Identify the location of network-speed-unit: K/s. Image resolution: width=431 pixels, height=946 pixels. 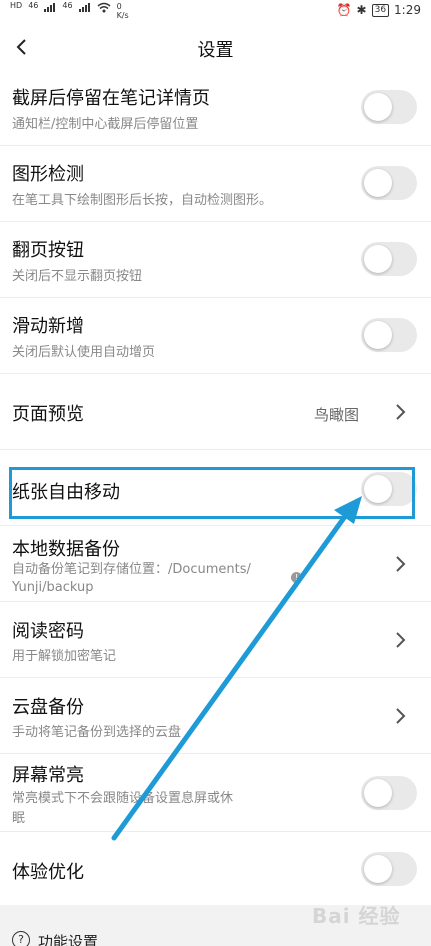
(122, 15).